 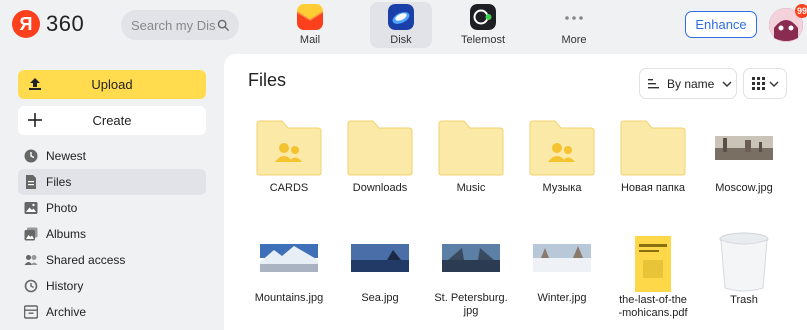 What do you see at coordinates (26, 24) in the screenshot?
I see `yandex-logo-icon: Я` at bounding box center [26, 24].